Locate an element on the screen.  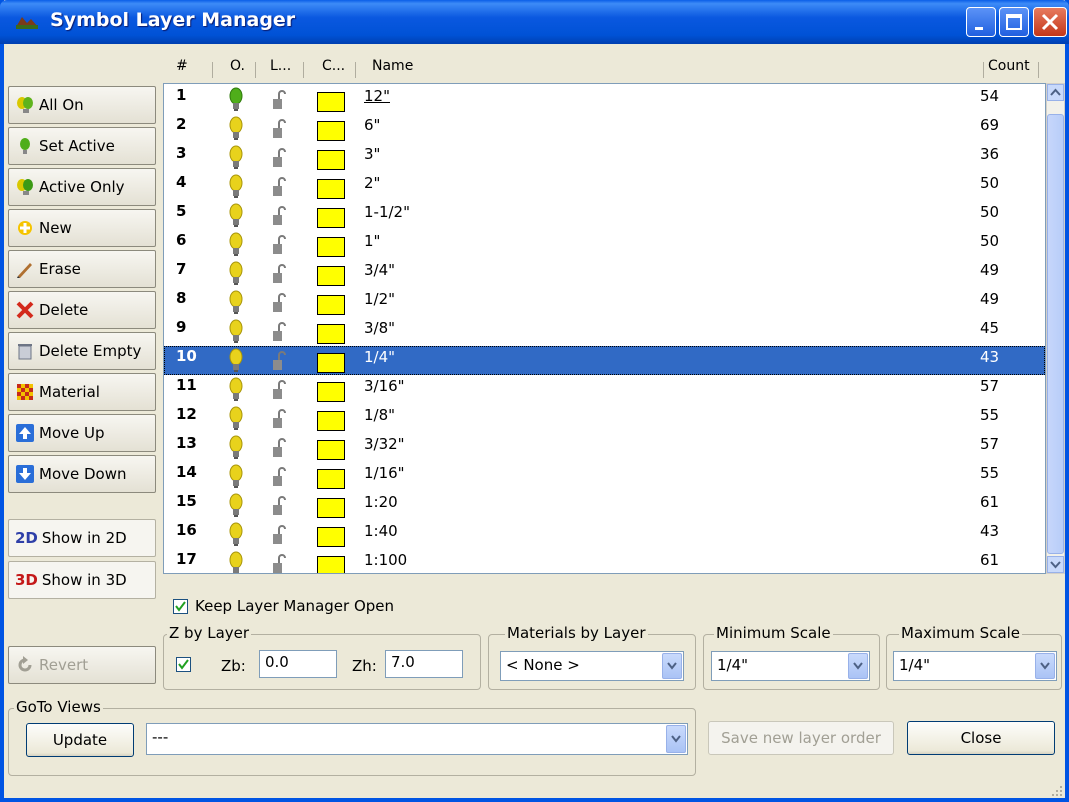
title-bar: Symbol Layer Manager is located at coordinates (534, 22).